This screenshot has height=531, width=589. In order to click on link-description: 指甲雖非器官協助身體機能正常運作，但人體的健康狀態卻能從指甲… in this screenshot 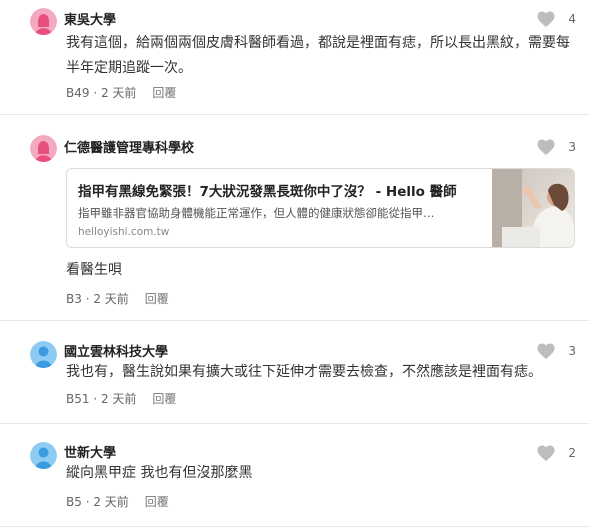, I will do `click(256, 213)`.